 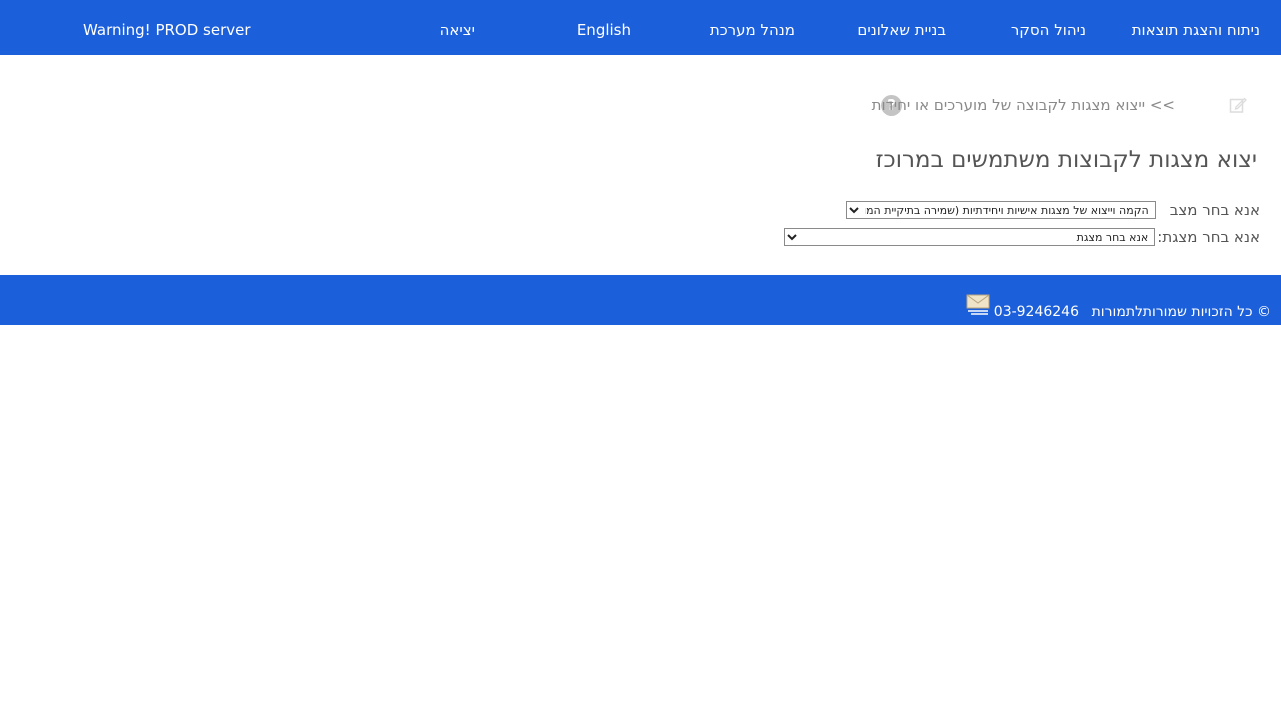 I want to click on display-row: אנא בחר מצגת, so click(x=1022, y=237).